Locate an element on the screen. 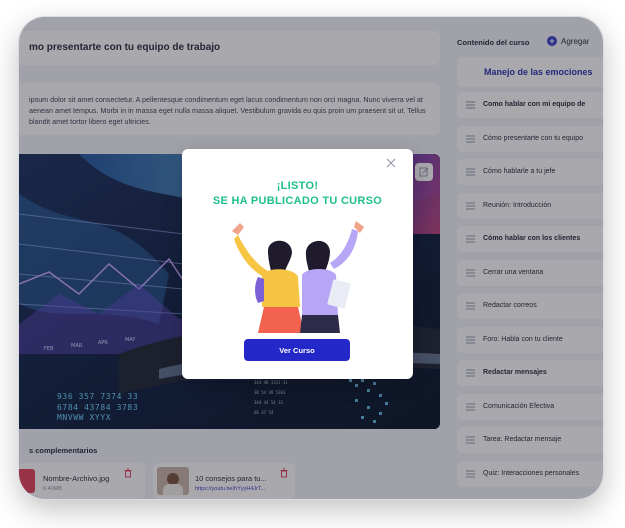 The width and height of the screenshot is (625, 528). close-icon is located at coordinates (391, 163).